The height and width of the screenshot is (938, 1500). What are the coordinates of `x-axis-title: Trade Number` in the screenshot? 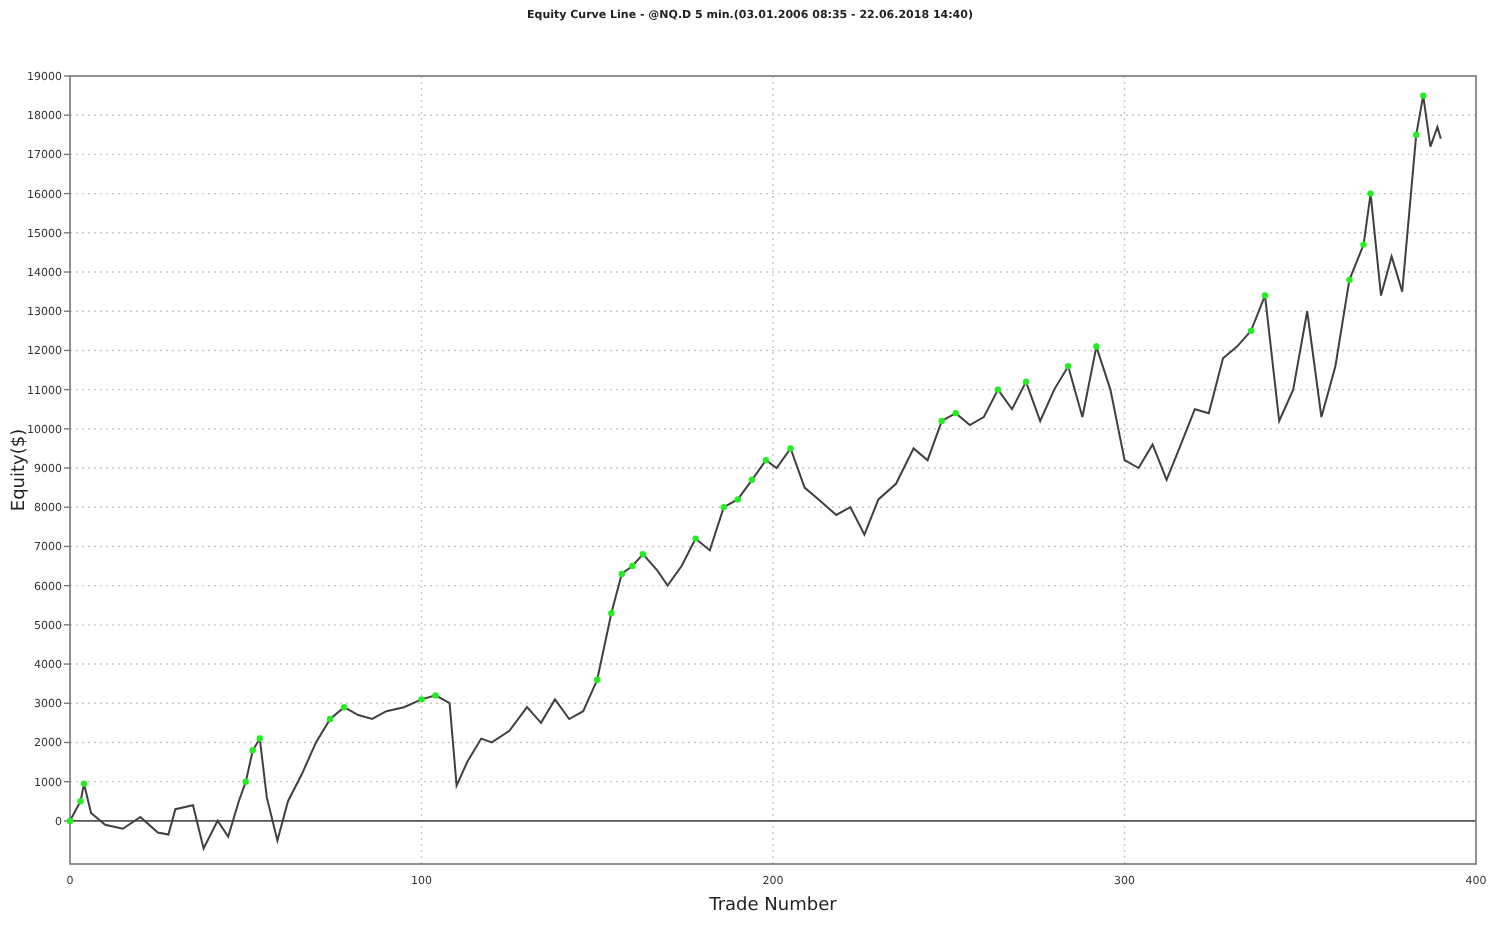 It's located at (773, 906).